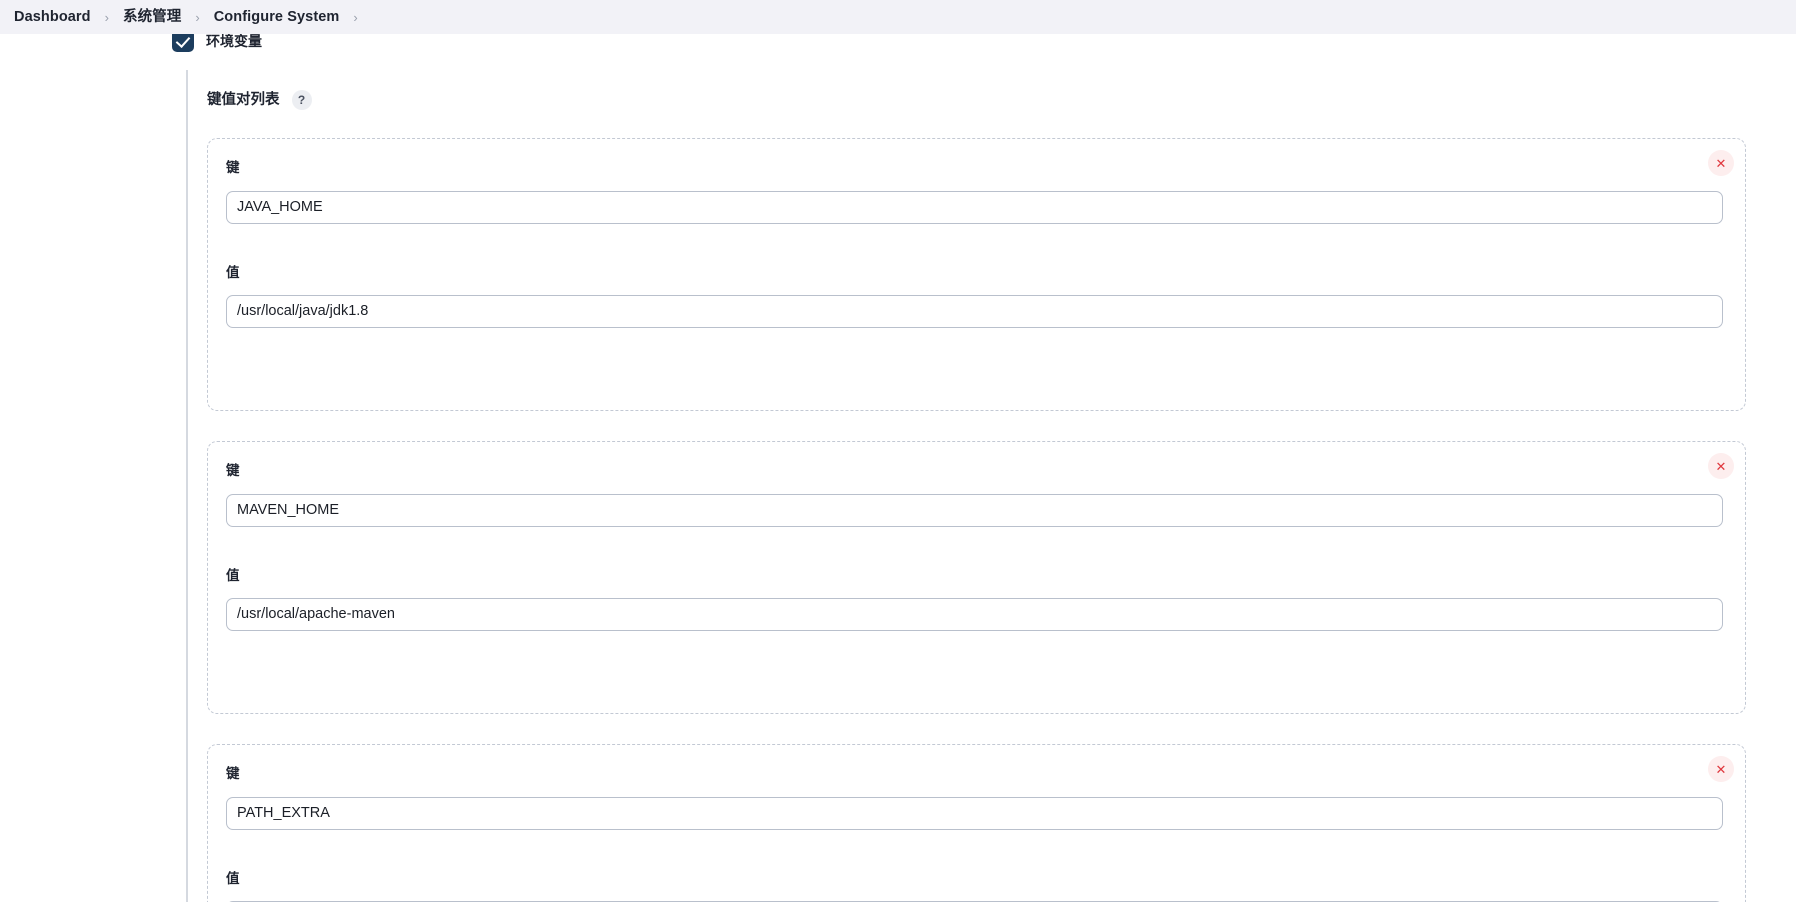 This screenshot has width=1796, height=902. Describe the element at coordinates (187, 486) in the screenshot. I see `indent-guide-line` at that location.